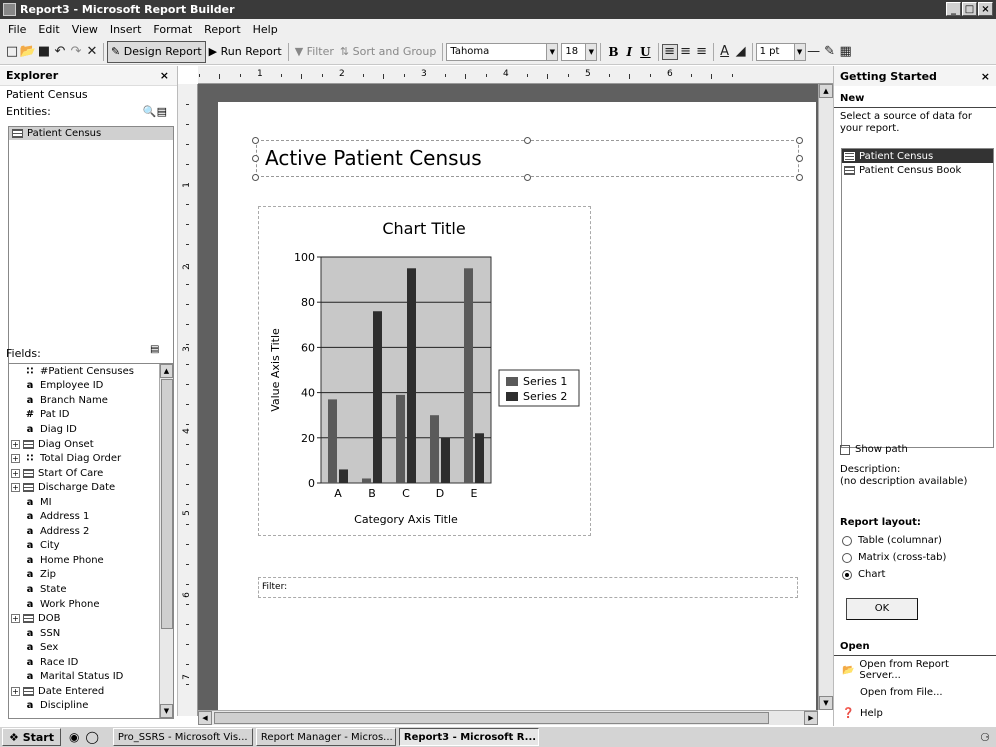 The width and height of the screenshot is (996, 747). I want to click on field-item: a MI, so click(91, 502).